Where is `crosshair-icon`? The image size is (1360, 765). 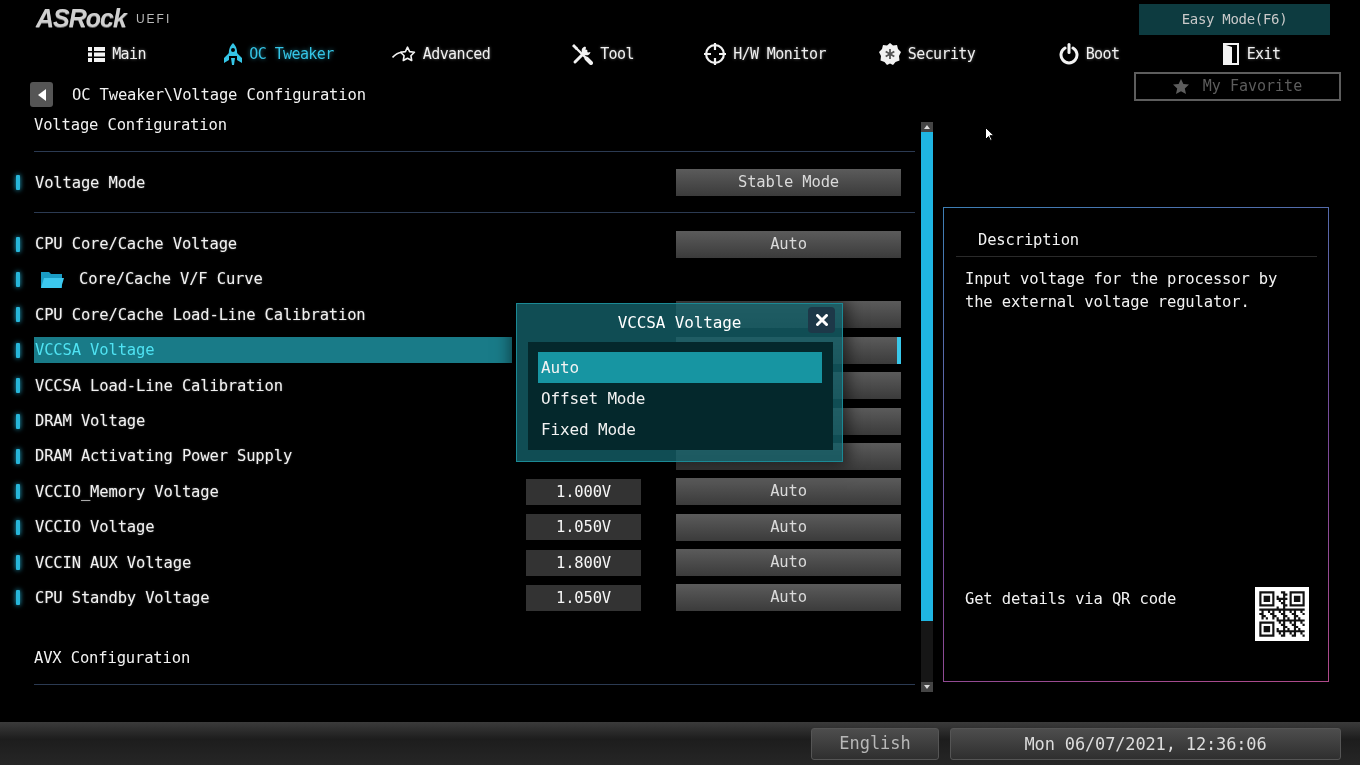
crosshair-icon is located at coordinates (715, 54).